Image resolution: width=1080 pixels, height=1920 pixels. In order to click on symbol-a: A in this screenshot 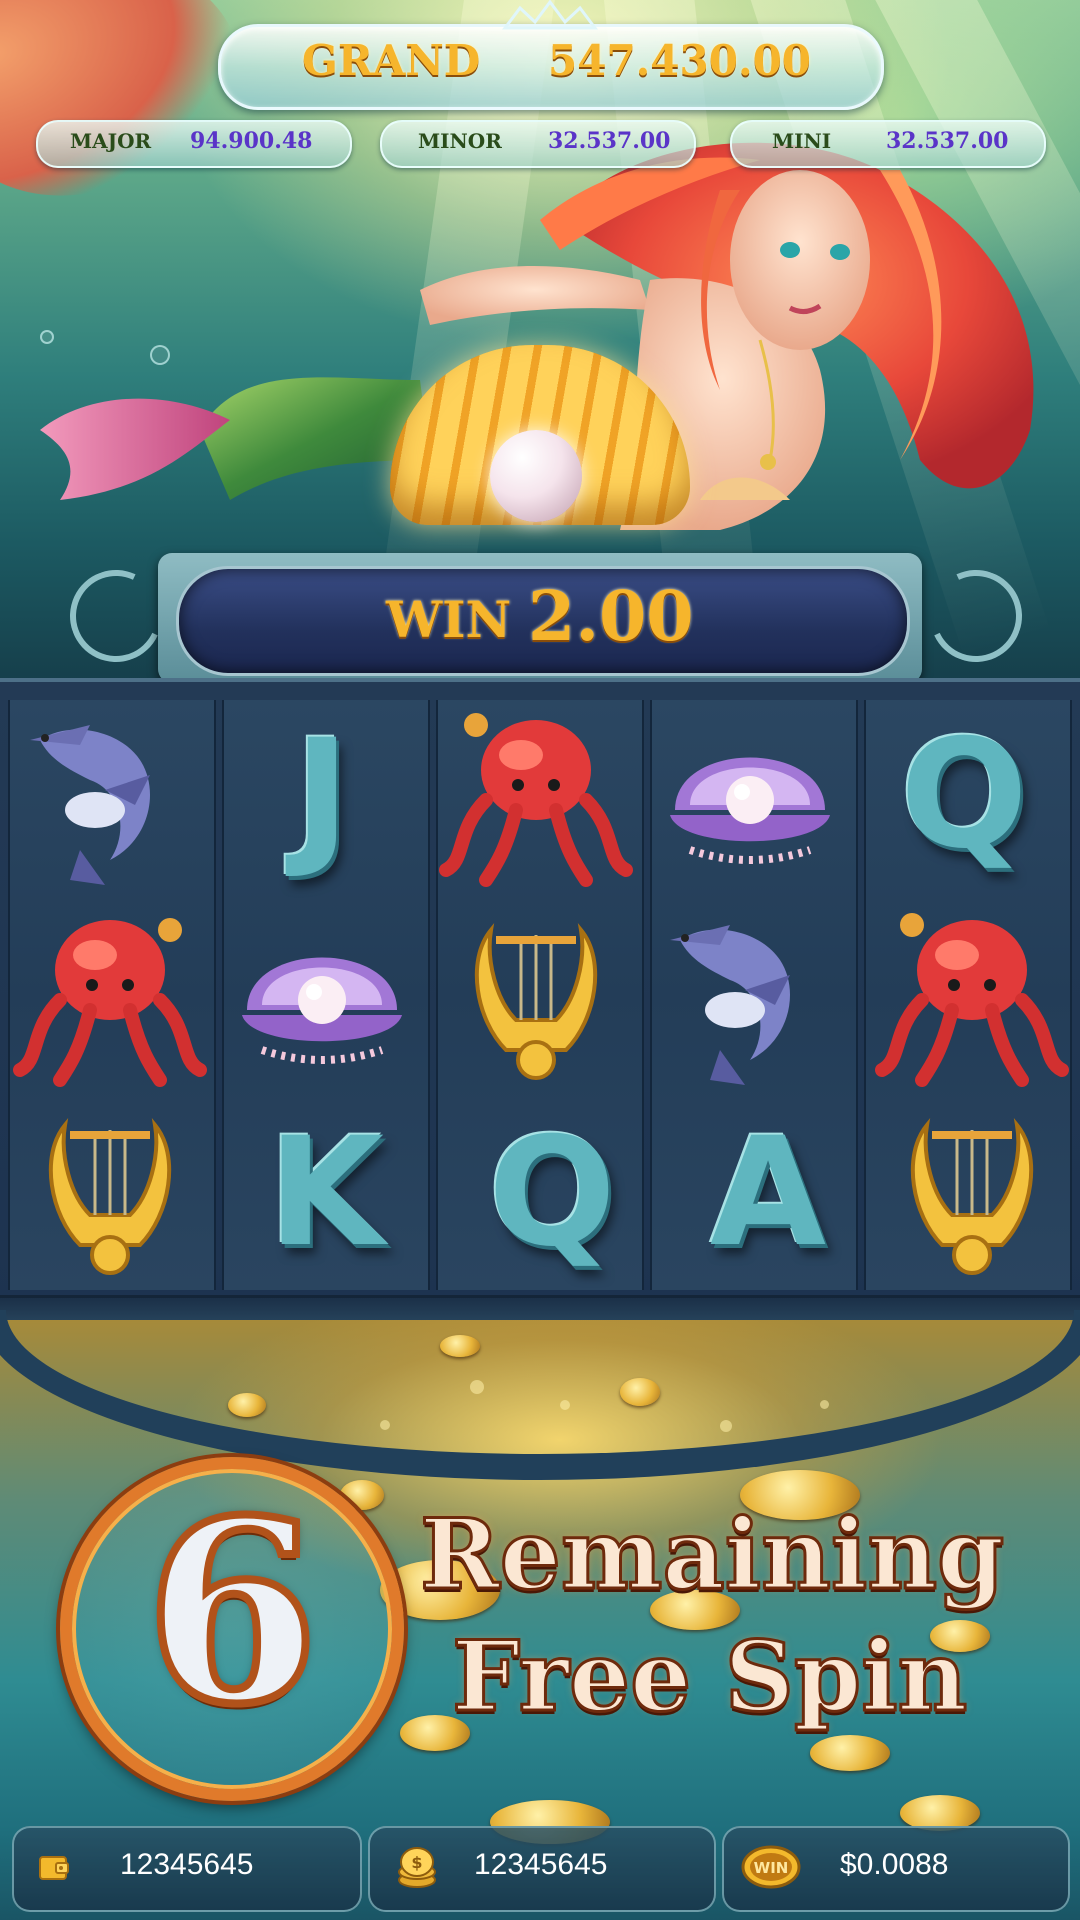, I will do `click(768, 1193)`.